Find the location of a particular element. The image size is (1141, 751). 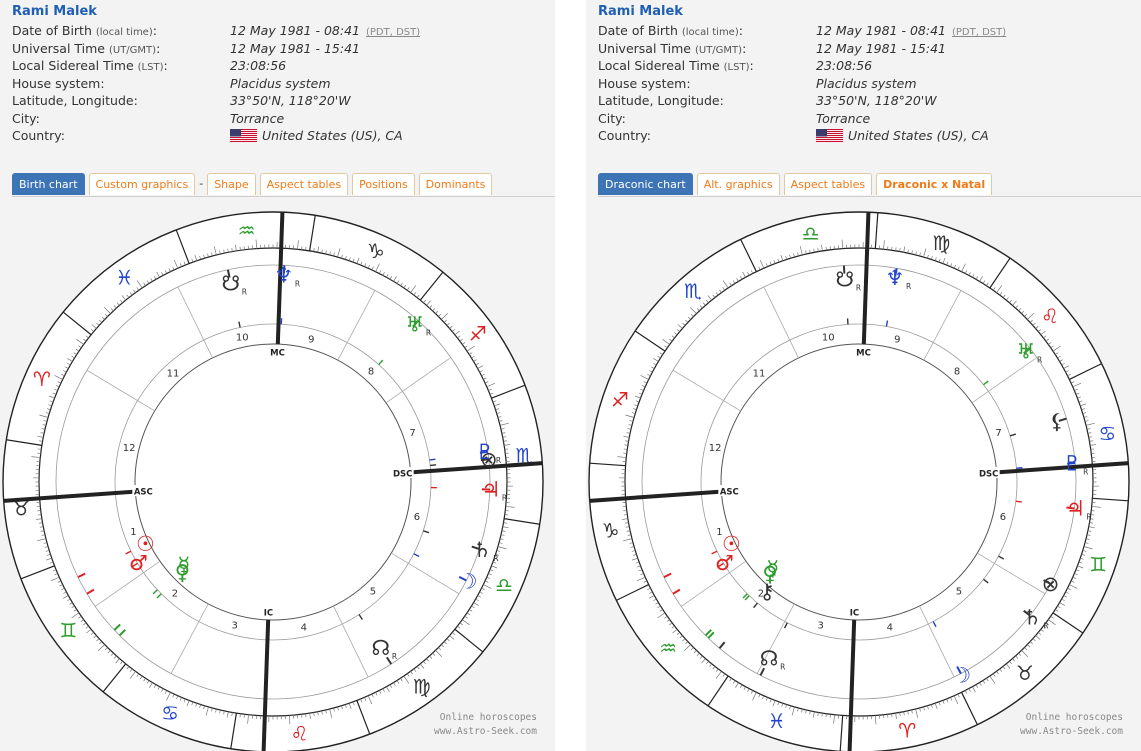

info-value: 33°50'N, 118°20'W is located at coordinates (876, 100).